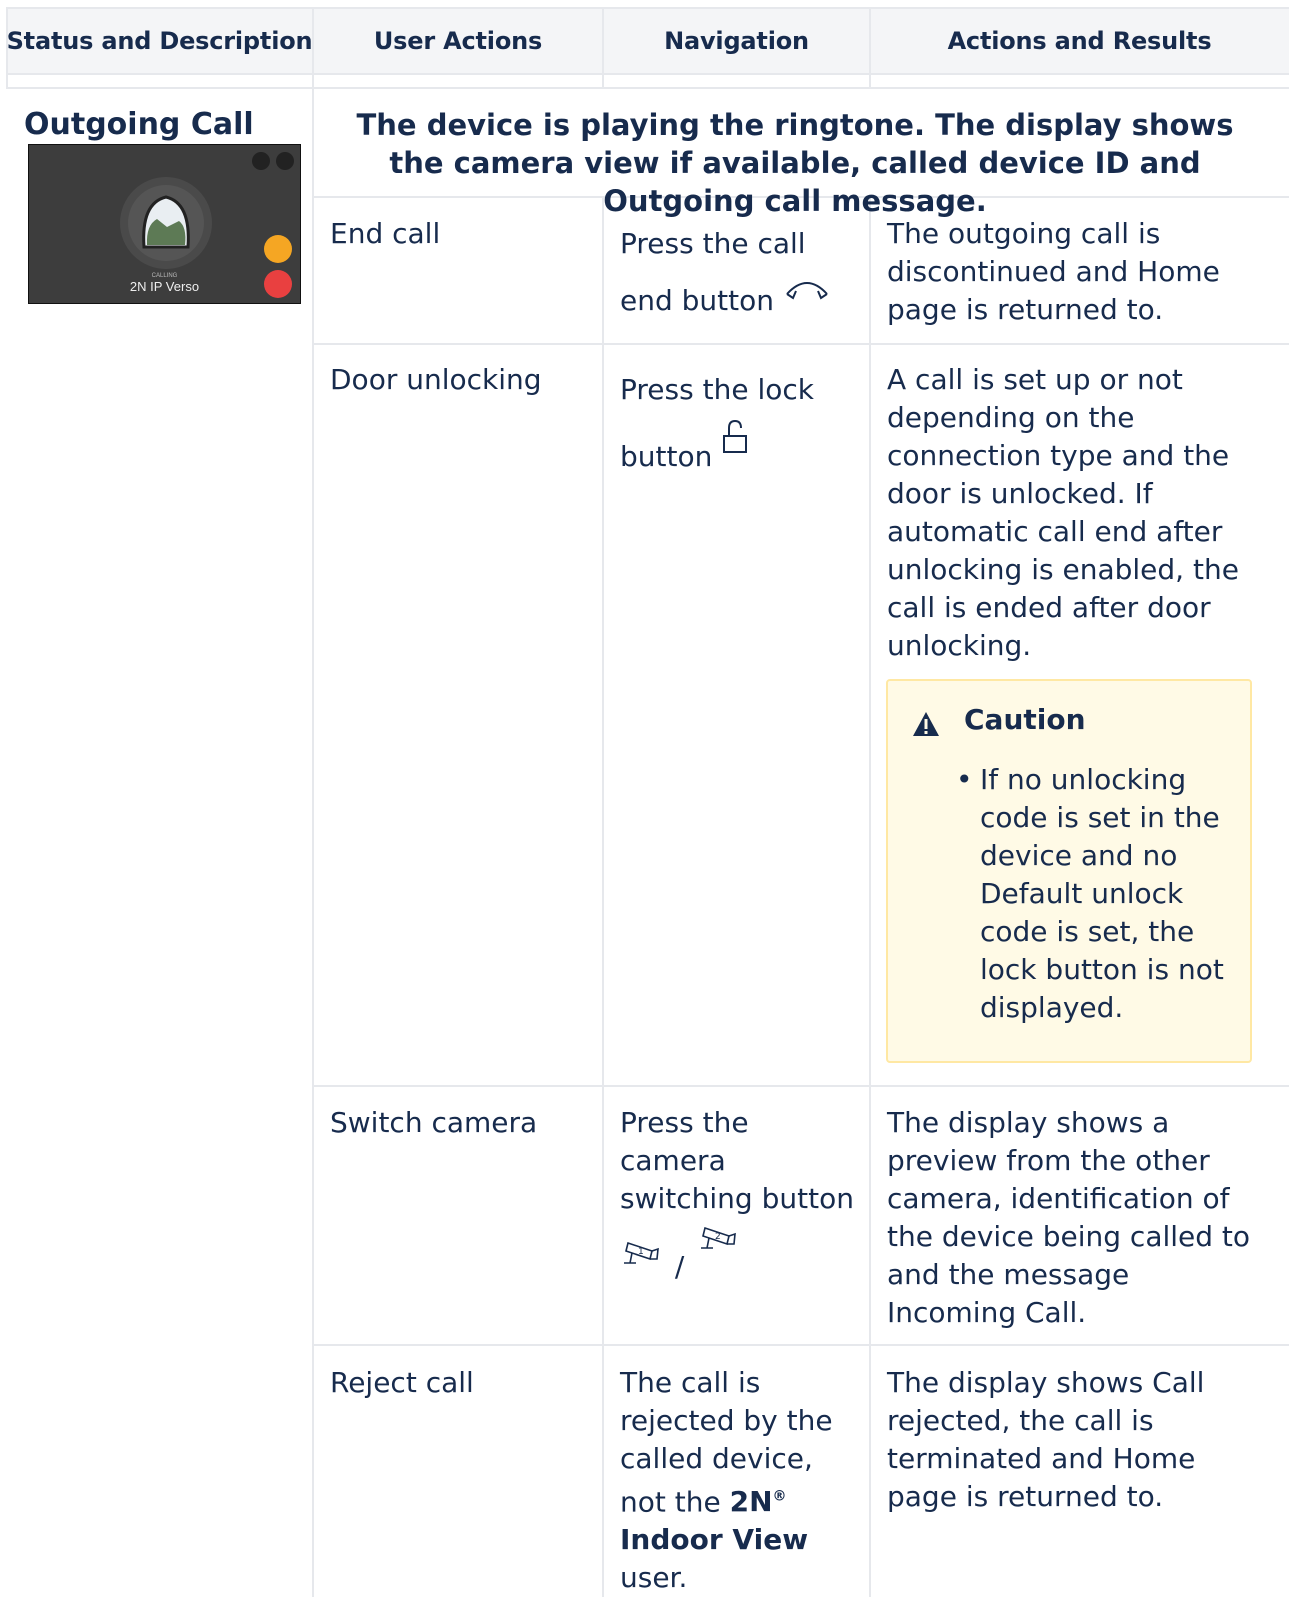 This screenshot has width=1289, height=1597. I want to click on navigation-text: Press the lock button, so click(717, 423).